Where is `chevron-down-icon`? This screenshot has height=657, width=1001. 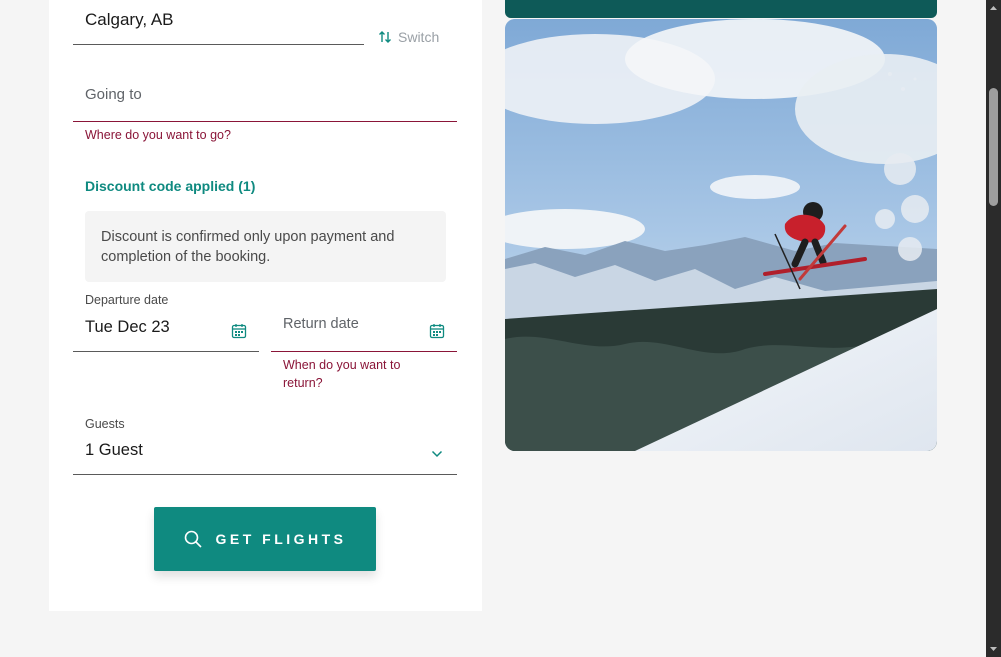 chevron-down-icon is located at coordinates (437, 454).